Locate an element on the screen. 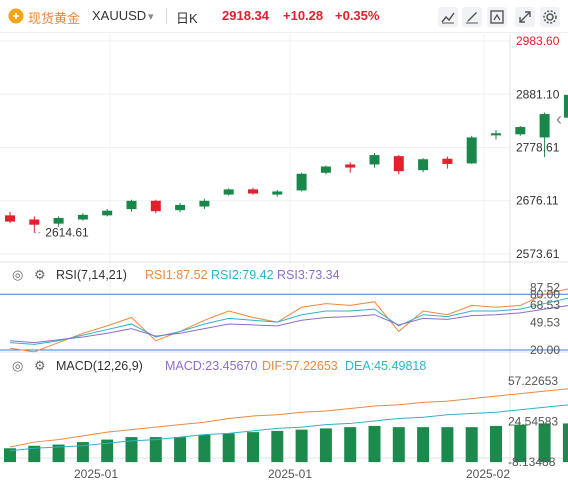 This screenshot has height=486, width=568. rsi-axis-label: 68.53 is located at coordinates (545, 305).